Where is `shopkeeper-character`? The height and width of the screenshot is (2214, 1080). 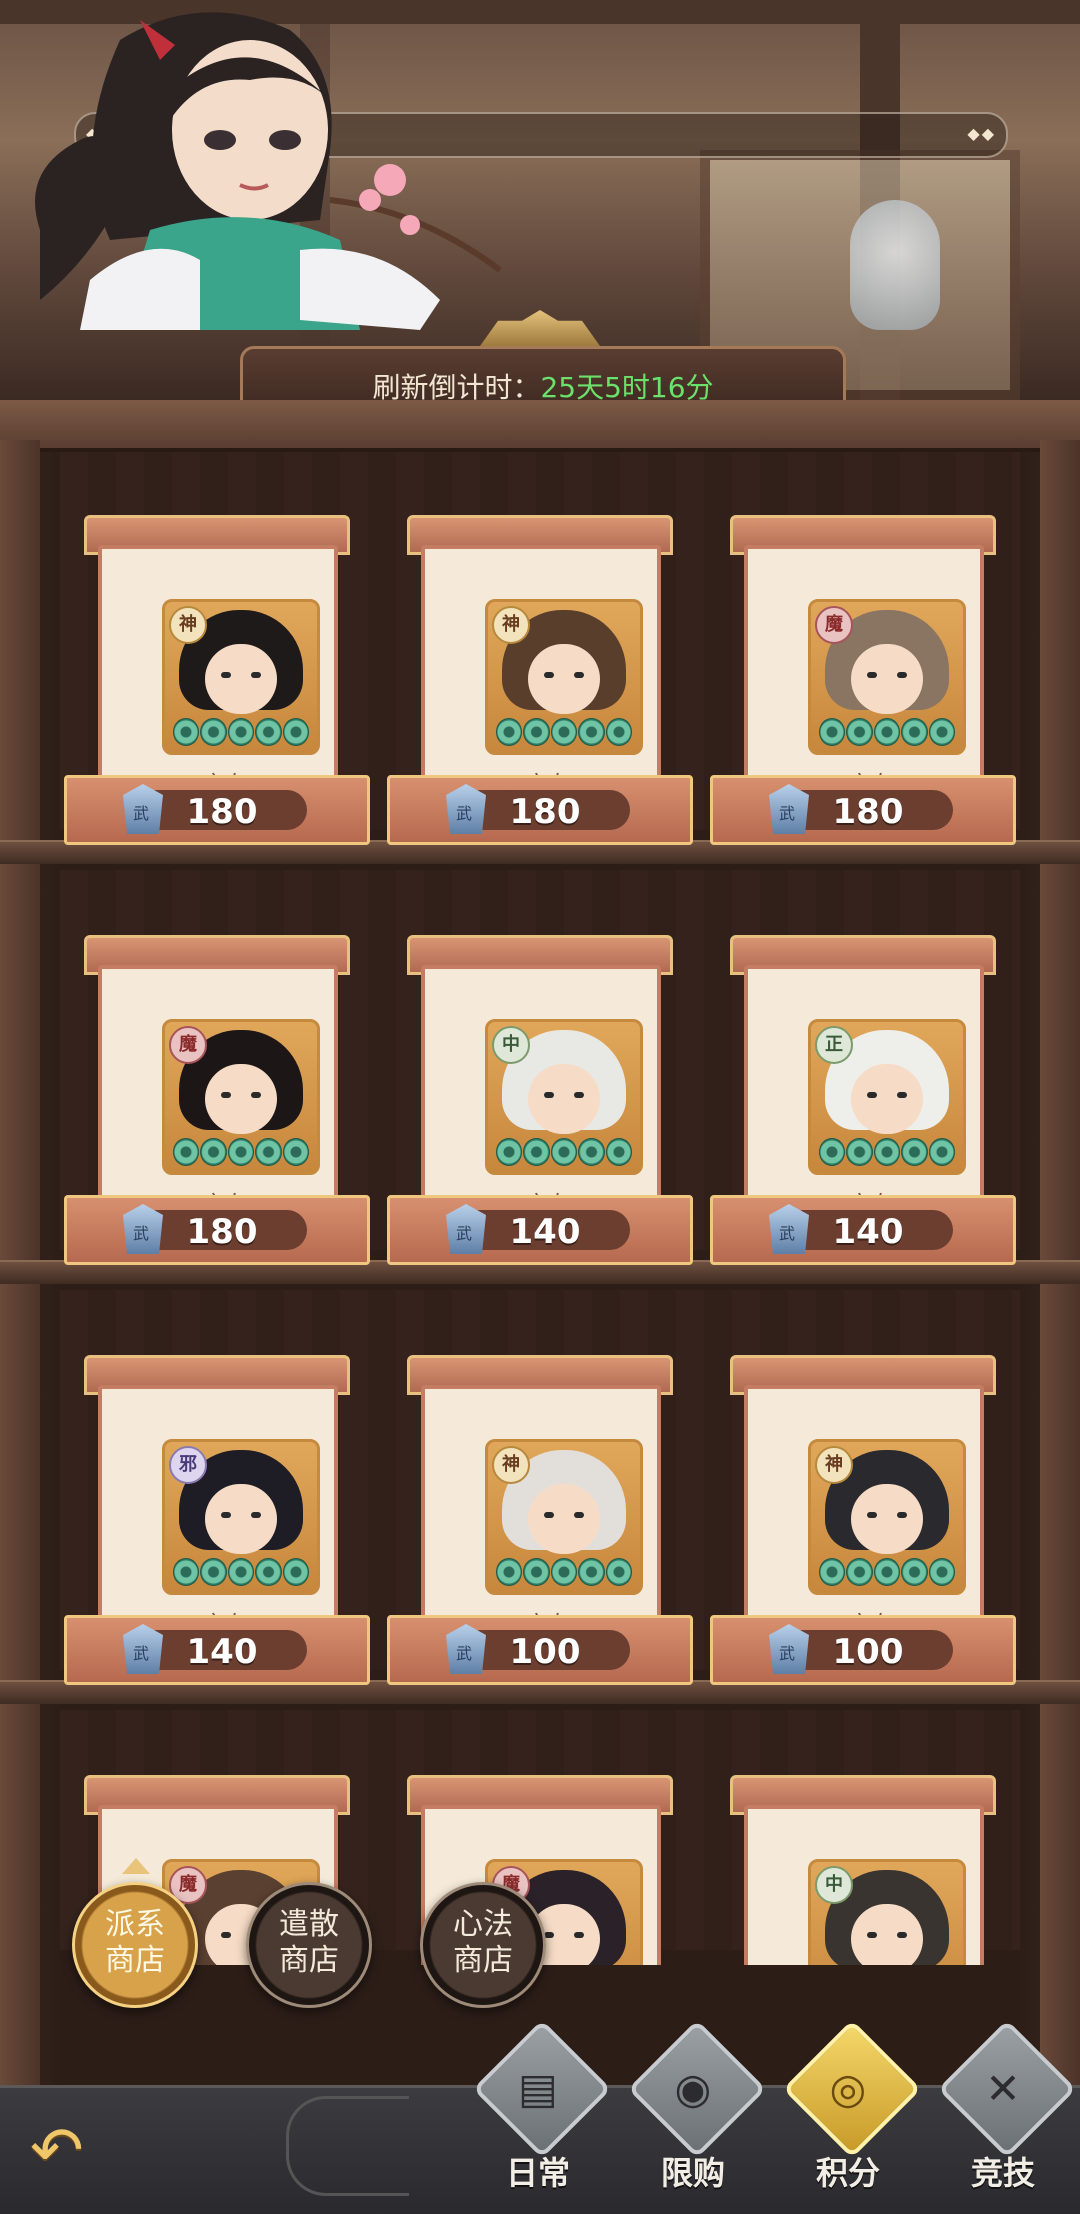 shopkeeper-character is located at coordinates (268, 171).